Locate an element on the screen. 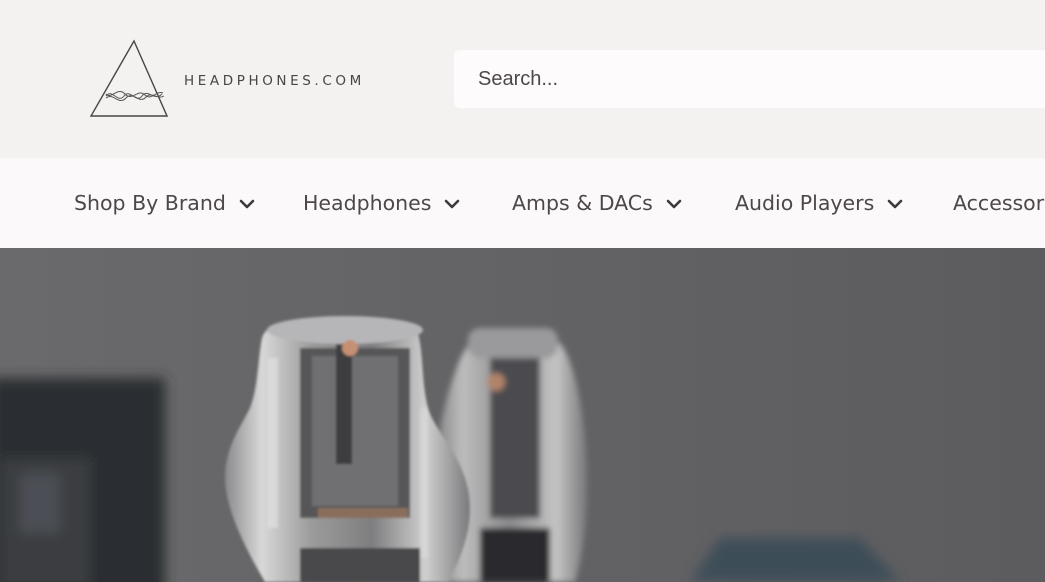 This screenshot has height=582, width=1045. search-box is located at coordinates (749, 79).